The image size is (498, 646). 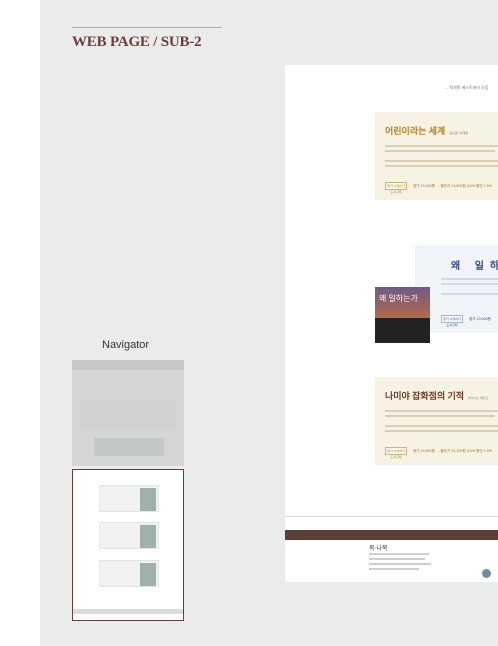 What do you see at coordinates (391, 535) in the screenshot?
I see `footer-bar` at bounding box center [391, 535].